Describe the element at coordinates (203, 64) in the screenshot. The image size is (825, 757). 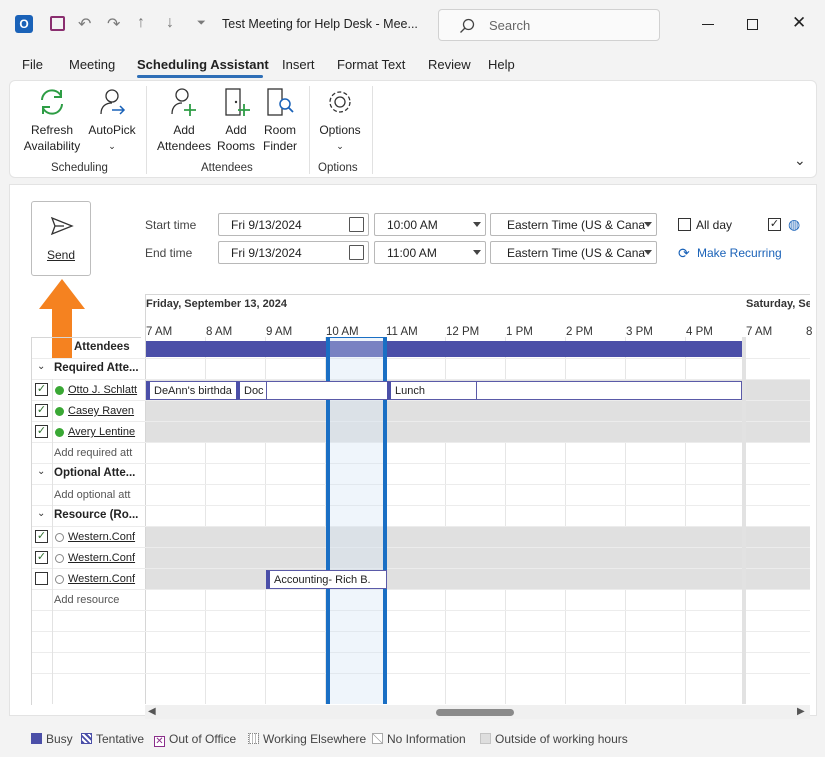
I see `menu-scheduling-assistant: Scheduling Assistant` at that location.